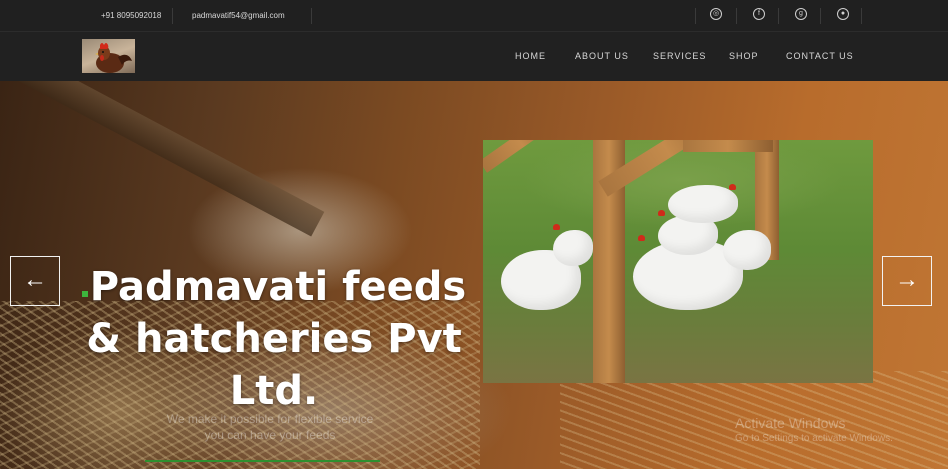 This screenshot has width=948, height=469. I want to click on green-dot, so click(84, 294).